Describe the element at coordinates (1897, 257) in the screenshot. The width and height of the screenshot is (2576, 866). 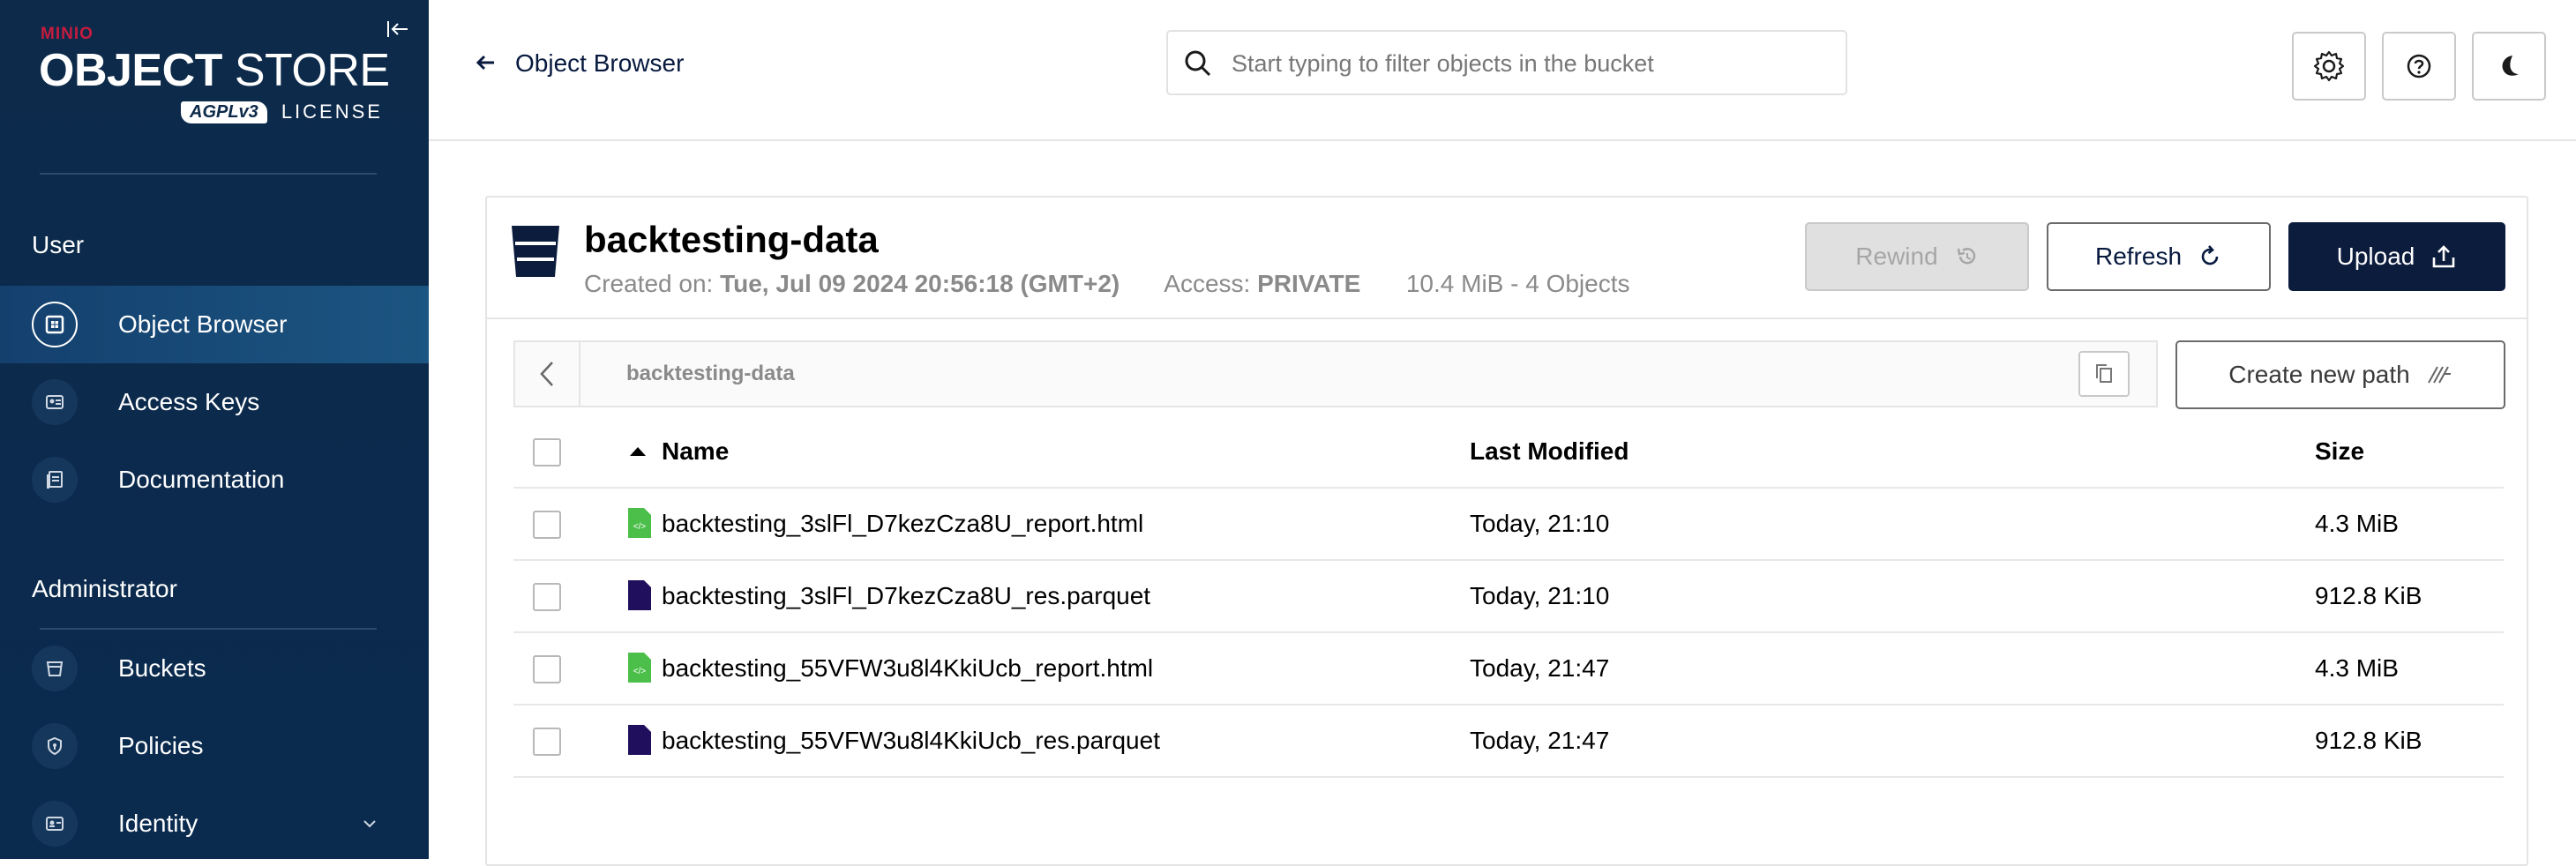
I see `rewind-label: Rewind` at that location.